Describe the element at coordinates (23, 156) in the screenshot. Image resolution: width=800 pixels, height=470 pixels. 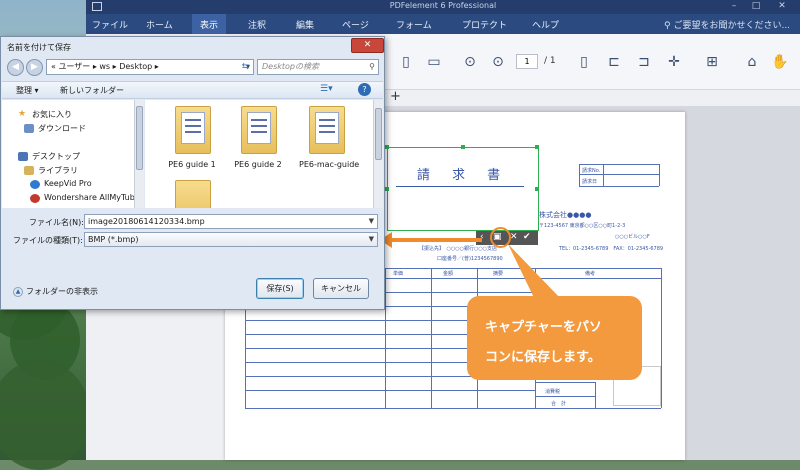
I see `desktop-icon` at that location.